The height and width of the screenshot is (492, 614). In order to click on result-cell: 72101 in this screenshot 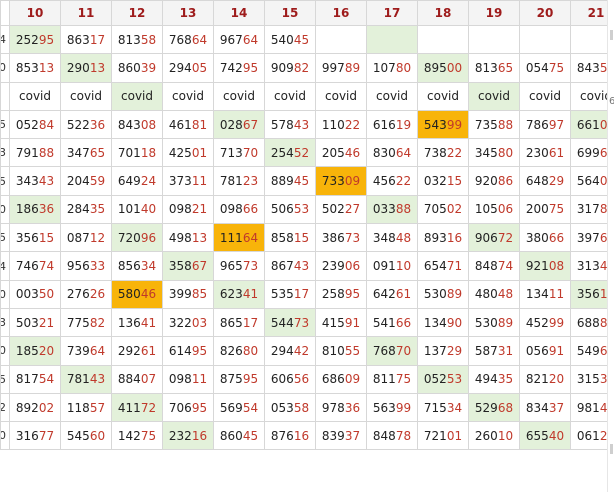, I will do `click(443, 436)`.